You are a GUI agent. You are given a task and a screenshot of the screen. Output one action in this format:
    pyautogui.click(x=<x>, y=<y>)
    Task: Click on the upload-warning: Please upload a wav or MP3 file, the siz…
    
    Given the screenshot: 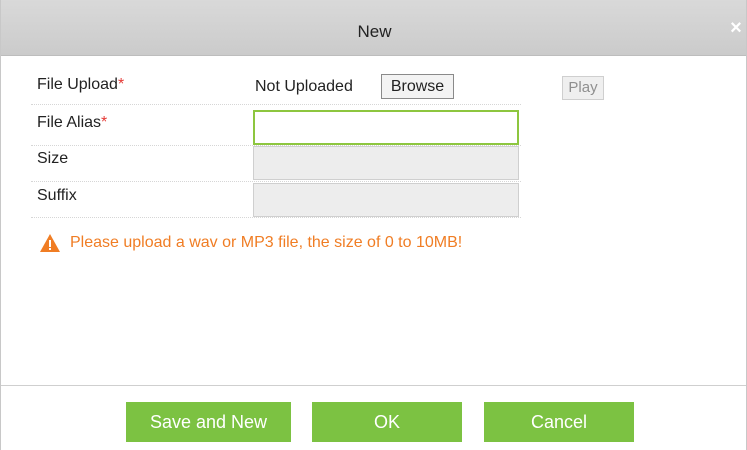 What is the action you would take?
    pyautogui.click(x=250, y=243)
    